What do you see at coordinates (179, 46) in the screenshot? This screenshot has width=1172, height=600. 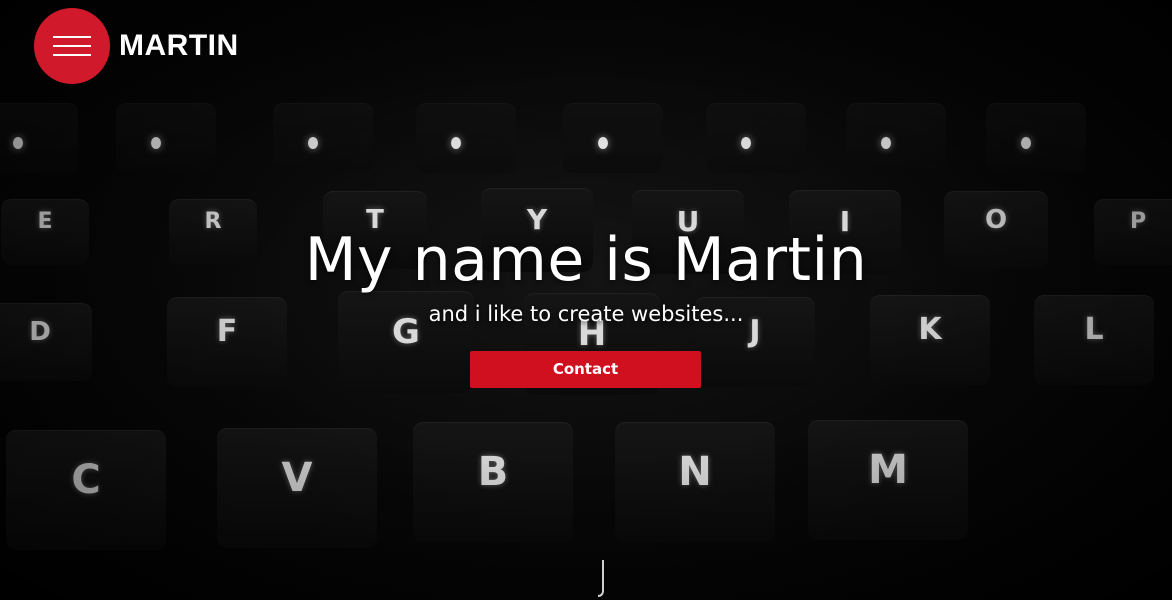 I see `brand-name: MARTIN` at bounding box center [179, 46].